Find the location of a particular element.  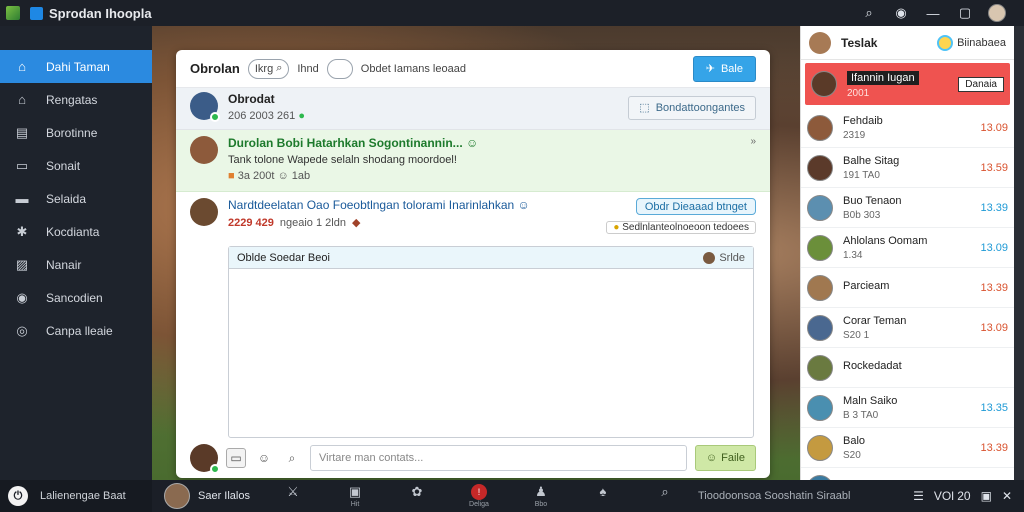

friend-tag: Danaia is located at coordinates (981, 84).